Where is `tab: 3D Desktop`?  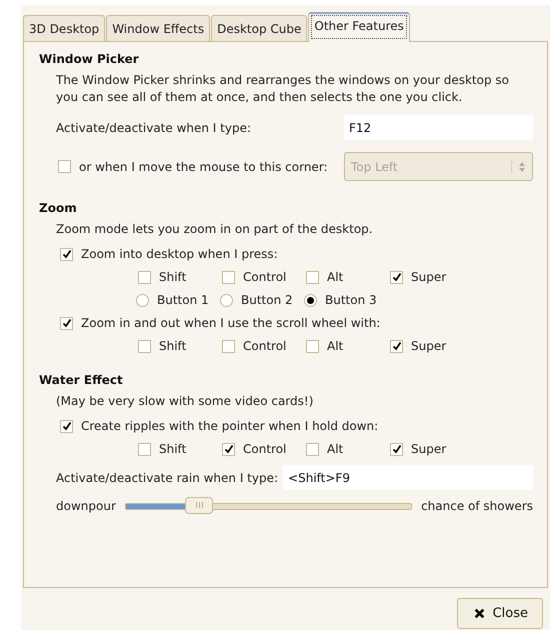 tab: 3D Desktop is located at coordinates (64, 28).